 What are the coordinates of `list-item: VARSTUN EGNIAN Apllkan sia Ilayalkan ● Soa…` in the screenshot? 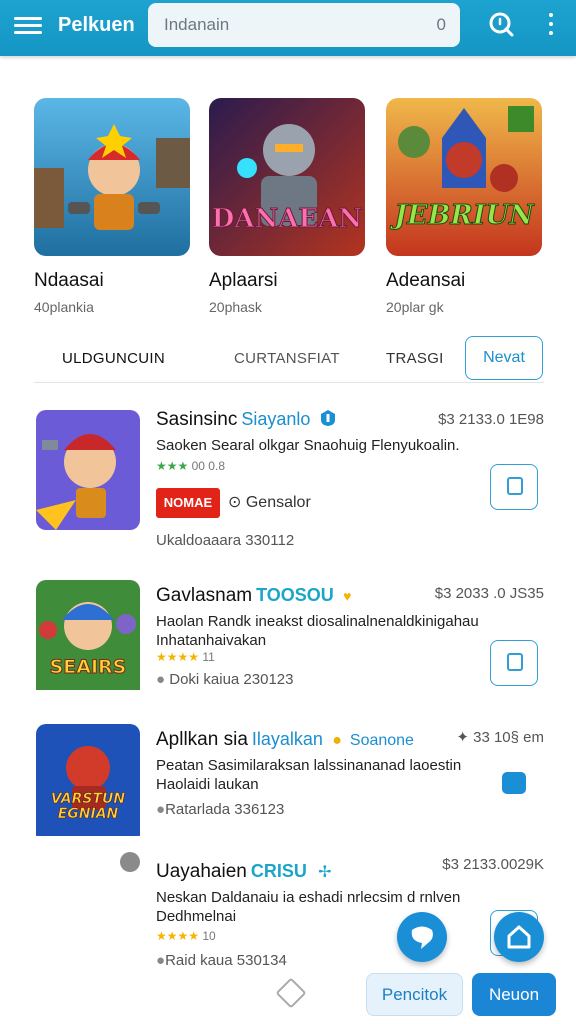 It's located at (291, 784).